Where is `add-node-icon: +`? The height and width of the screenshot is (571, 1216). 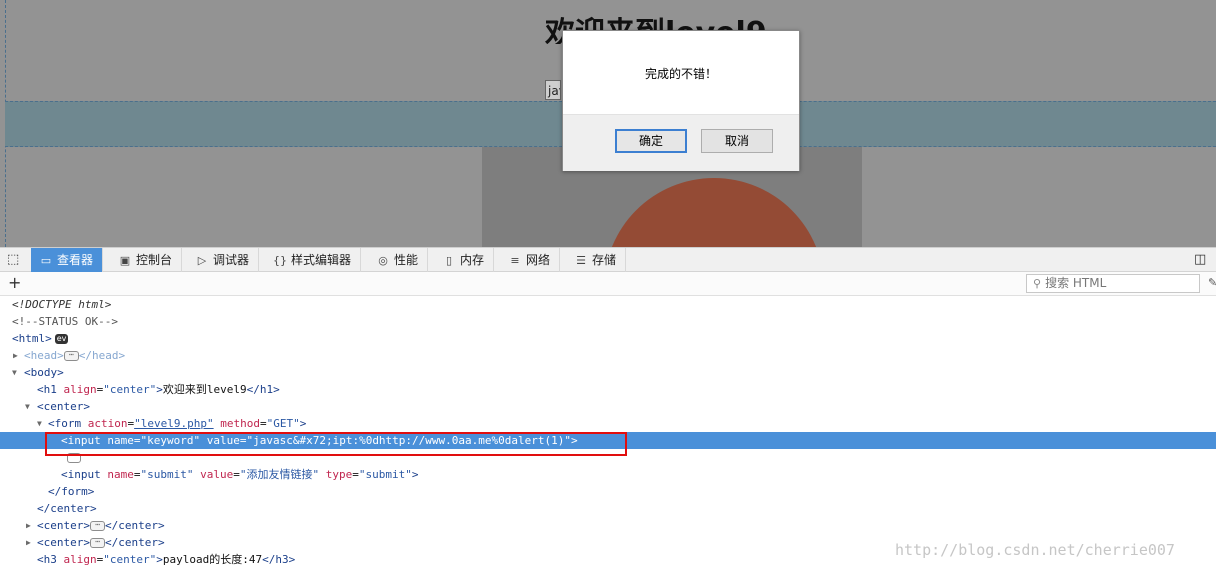
add-node-icon: + is located at coordinates (14, 283).